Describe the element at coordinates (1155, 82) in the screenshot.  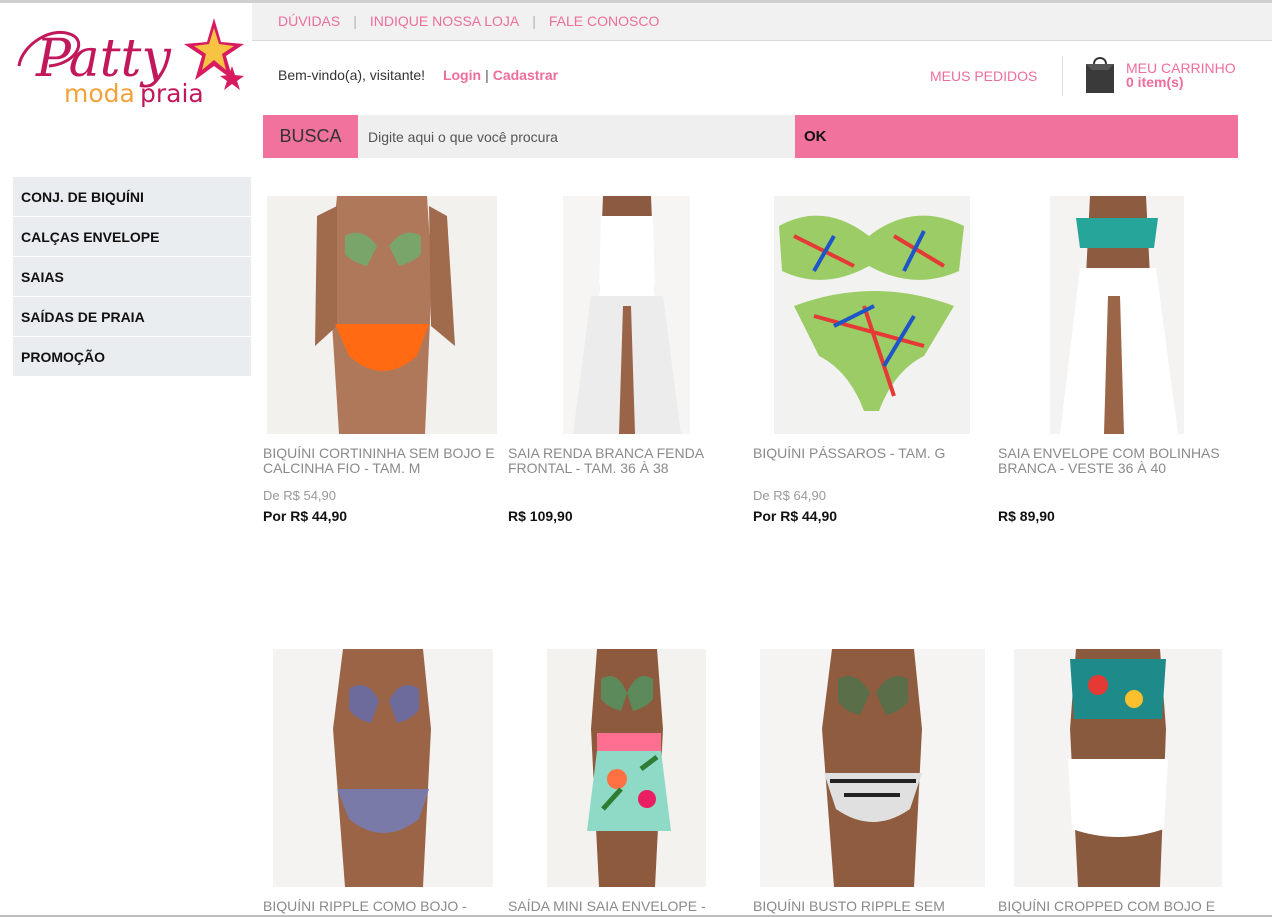
I see `cart-count: 0 item(s)` at that location.